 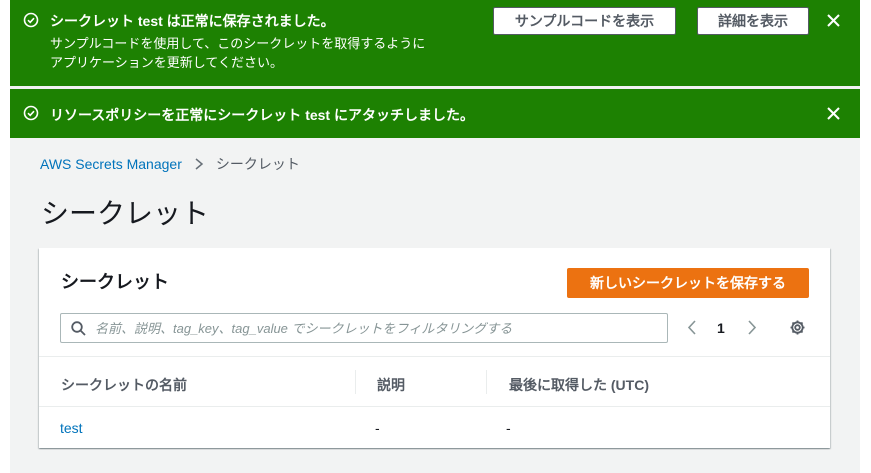 I want to click on success-flash-policy-attached: リソースポリシーを正常にシークレット test にアタッチしました。, so click(x=435, y=113).